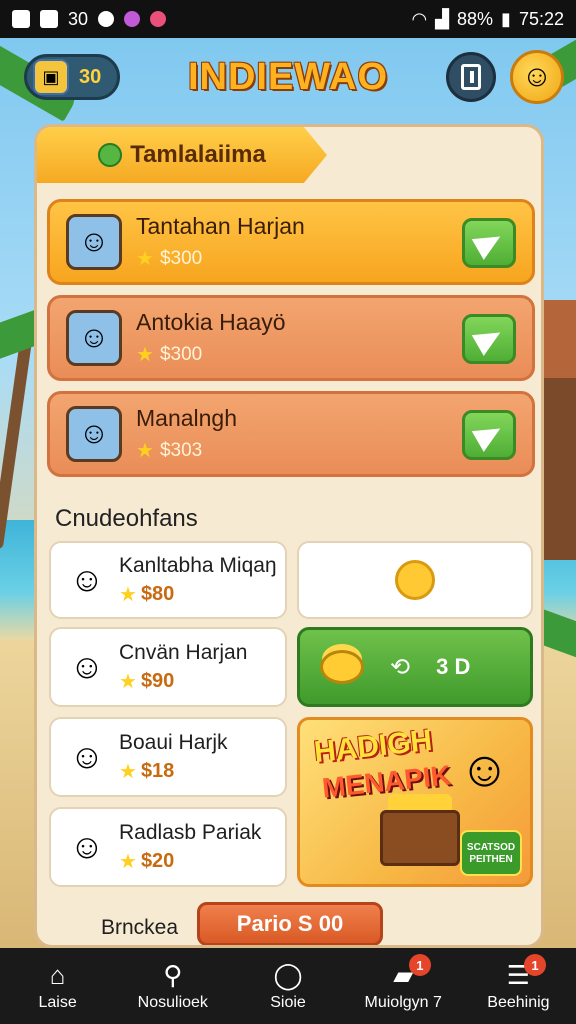 This screenshot has height=1024, width=576. I want to click on card-price: $90, so click(157, 680).